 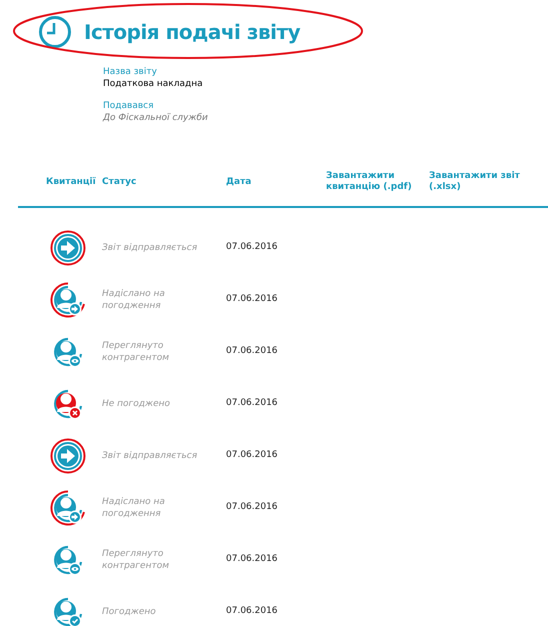 What do you see at coordinates (71, 182) in the screenshot?
I see `column-header: Квитанції` at bounding box center [71, 182].